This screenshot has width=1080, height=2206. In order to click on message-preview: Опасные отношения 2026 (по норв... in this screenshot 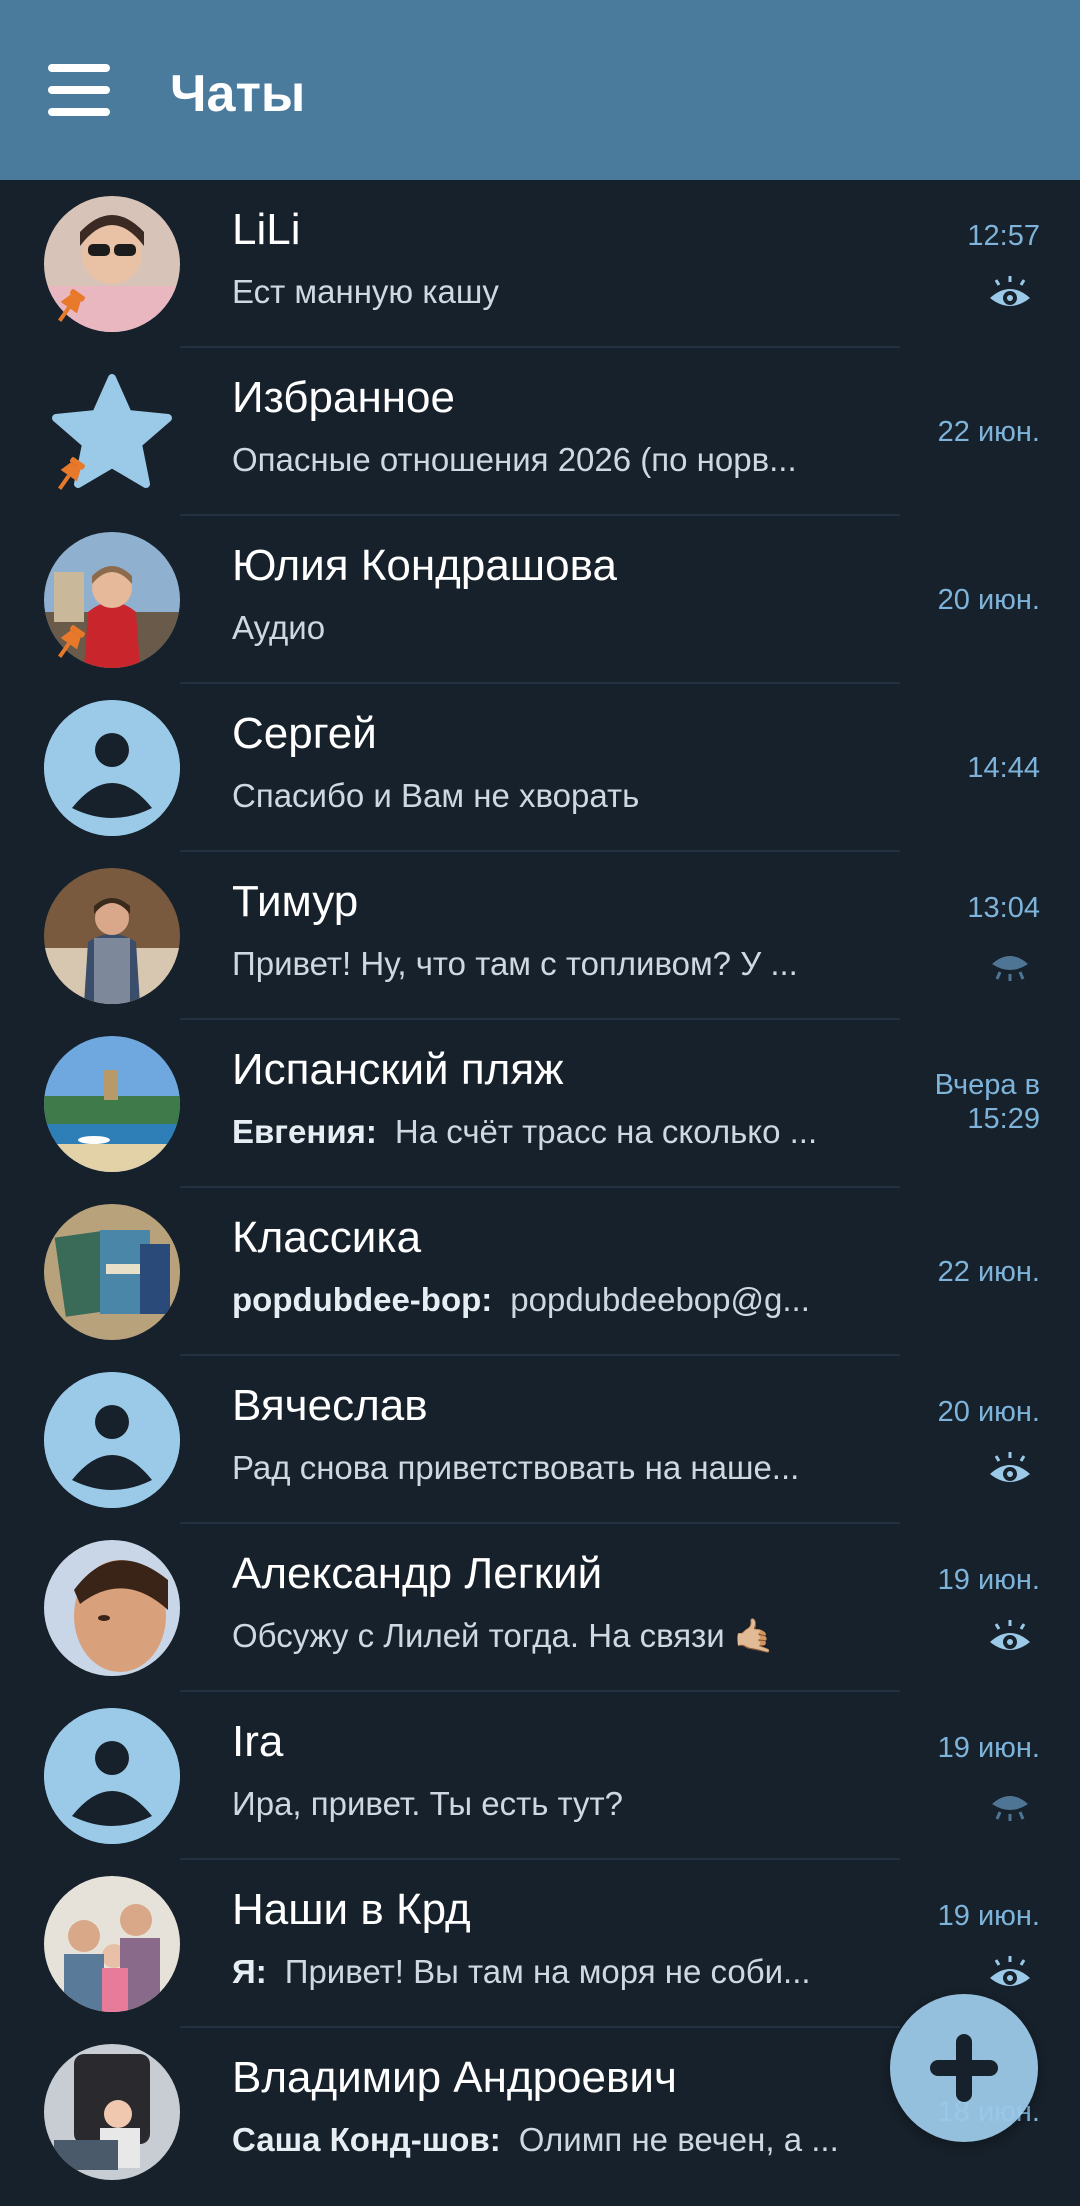, I will do `click(514, 459)`.